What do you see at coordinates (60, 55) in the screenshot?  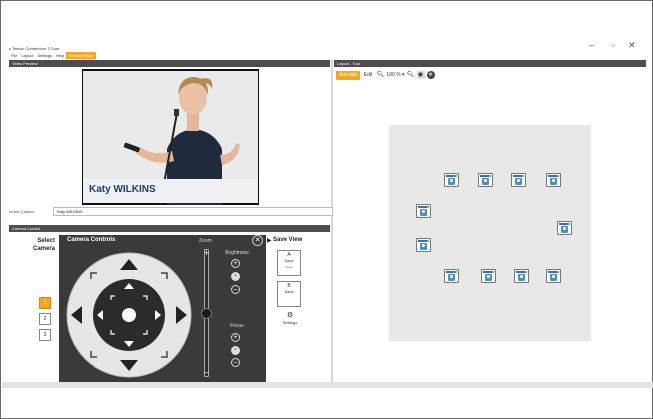 I see `menu-help: Help` at bounding box center [60, 55].